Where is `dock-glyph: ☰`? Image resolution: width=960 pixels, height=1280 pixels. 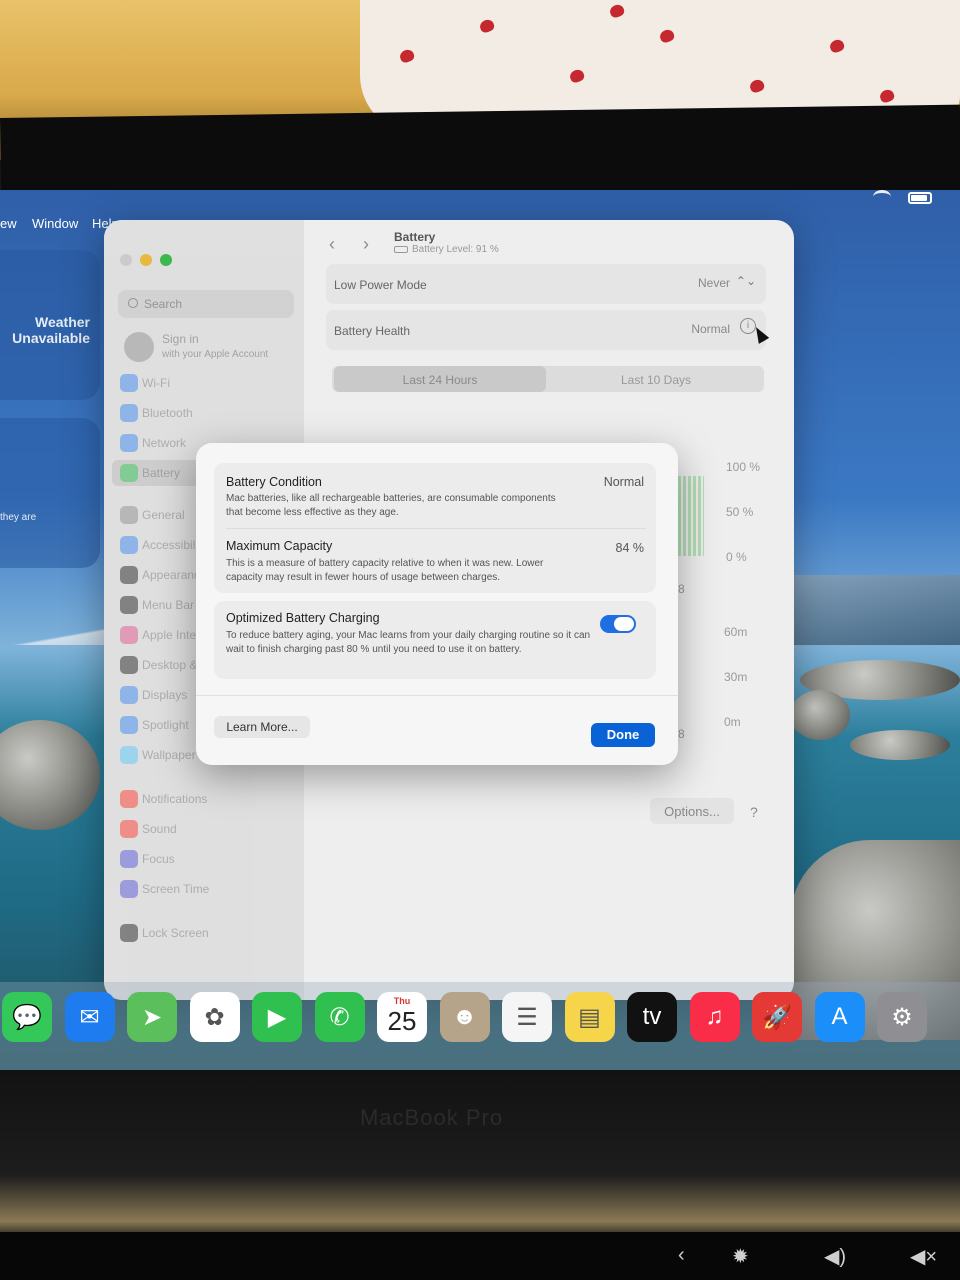
dock-glyph: ☰ is located at coordinates (527, 1017).